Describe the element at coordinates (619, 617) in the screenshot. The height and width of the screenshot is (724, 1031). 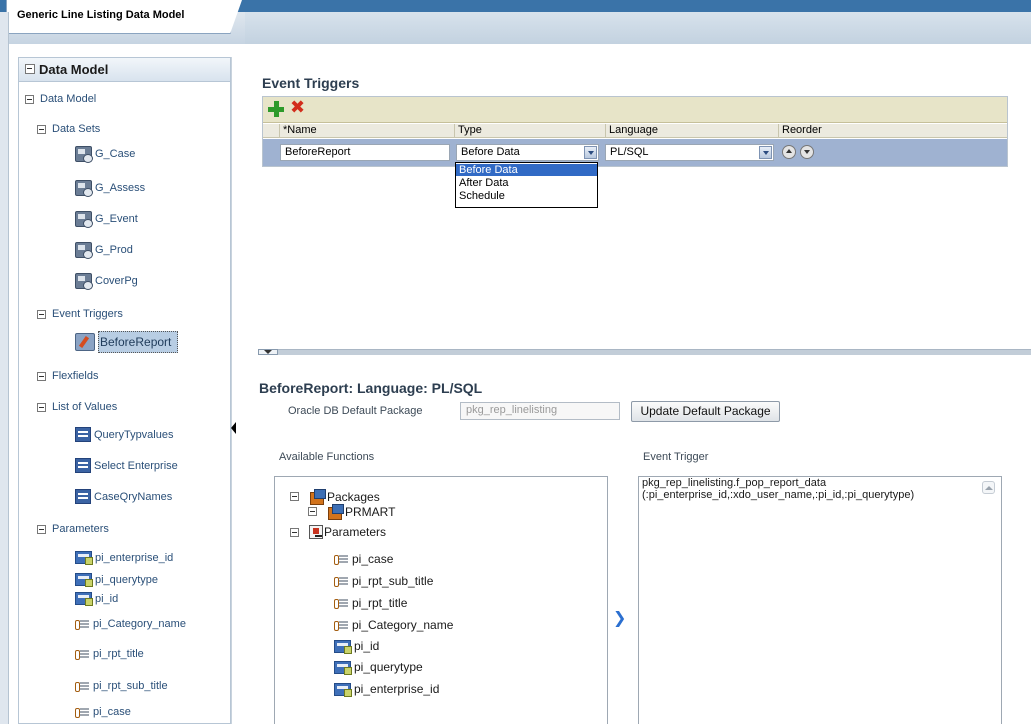
I see `move-right-icon: ❯` at that location.